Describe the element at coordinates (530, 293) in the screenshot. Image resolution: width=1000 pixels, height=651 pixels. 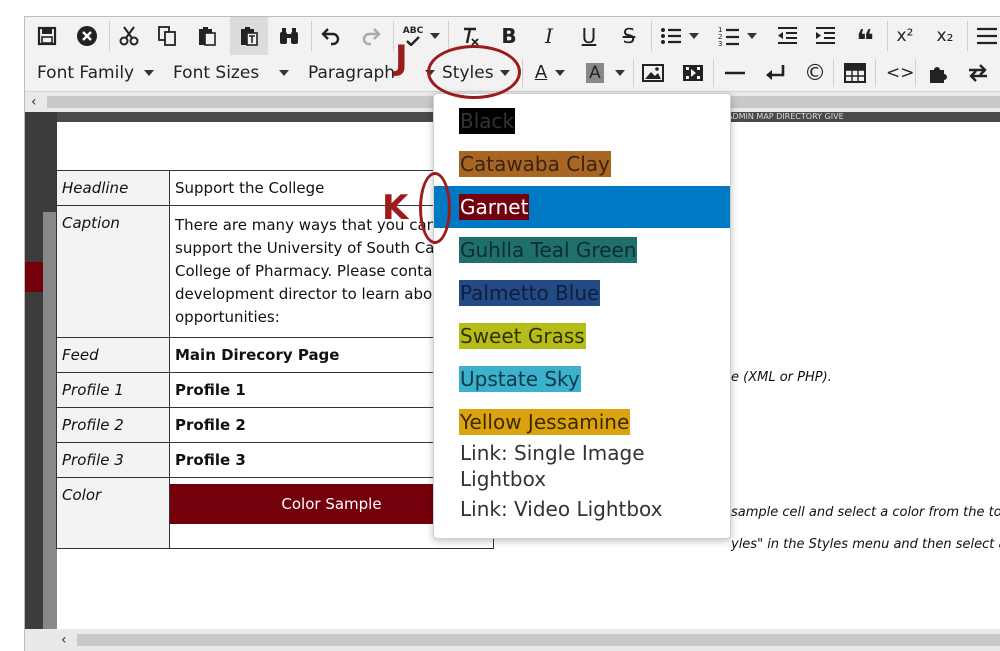
I see `menu-item-label: Palmetto Blue` at that location.